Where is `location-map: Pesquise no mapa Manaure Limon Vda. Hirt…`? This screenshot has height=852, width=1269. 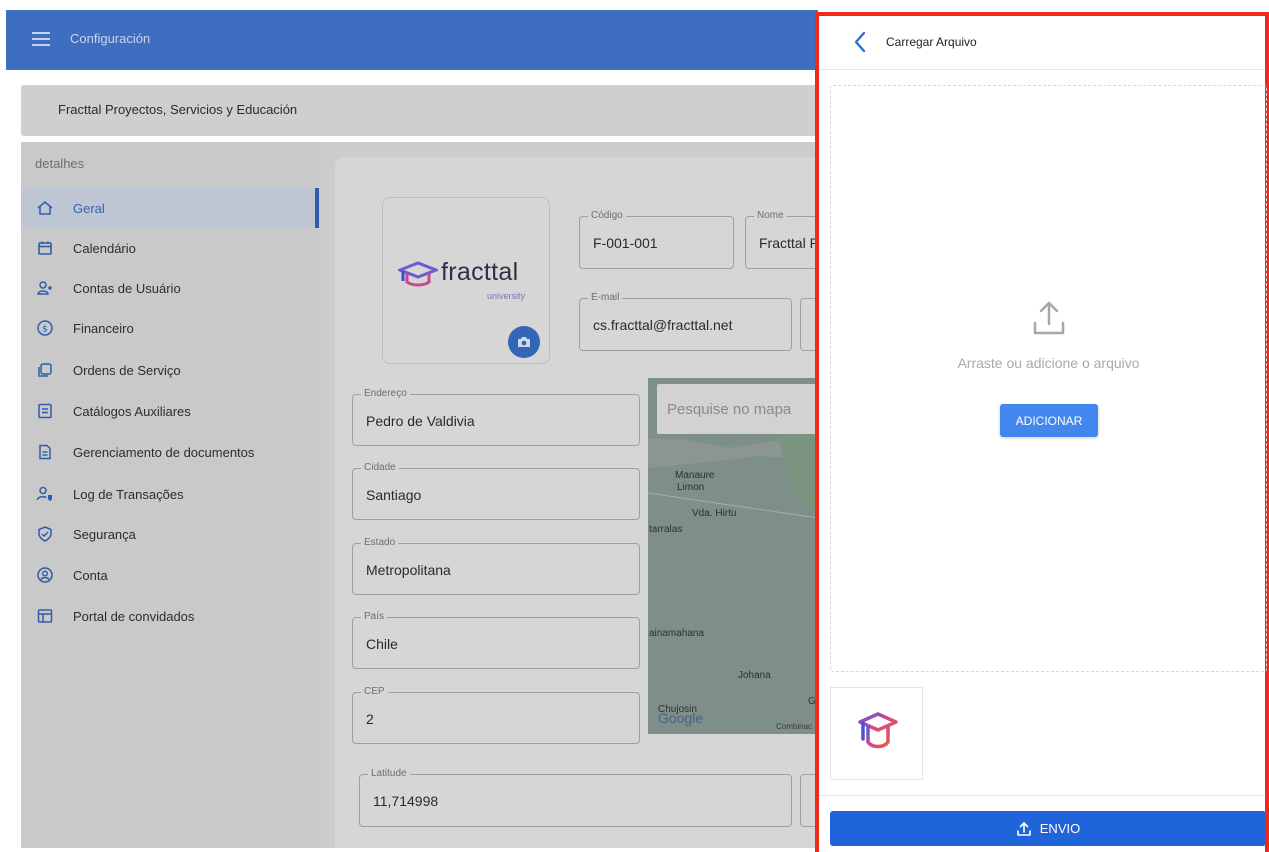 location-map: Pesquise no mapa Manaure Limon Vda. Hirt… is located at coordinates (733, 556).